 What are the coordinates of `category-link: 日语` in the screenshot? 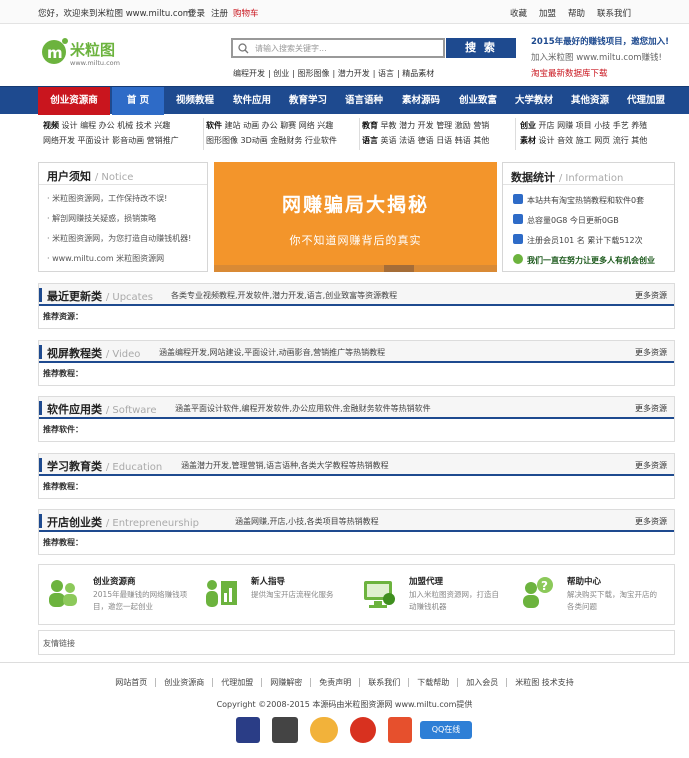 It's located at (444, 140).